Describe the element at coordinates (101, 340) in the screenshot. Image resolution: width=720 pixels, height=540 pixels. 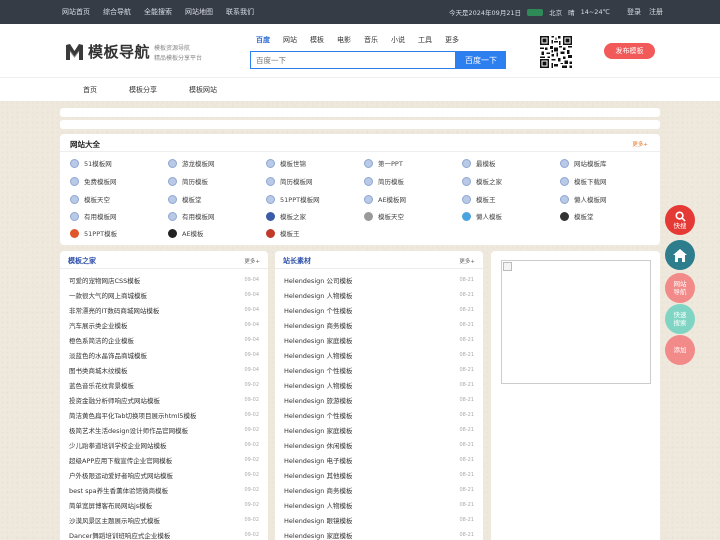
I see `list-item-title: 橙色系简洁的企业模板` at that location.